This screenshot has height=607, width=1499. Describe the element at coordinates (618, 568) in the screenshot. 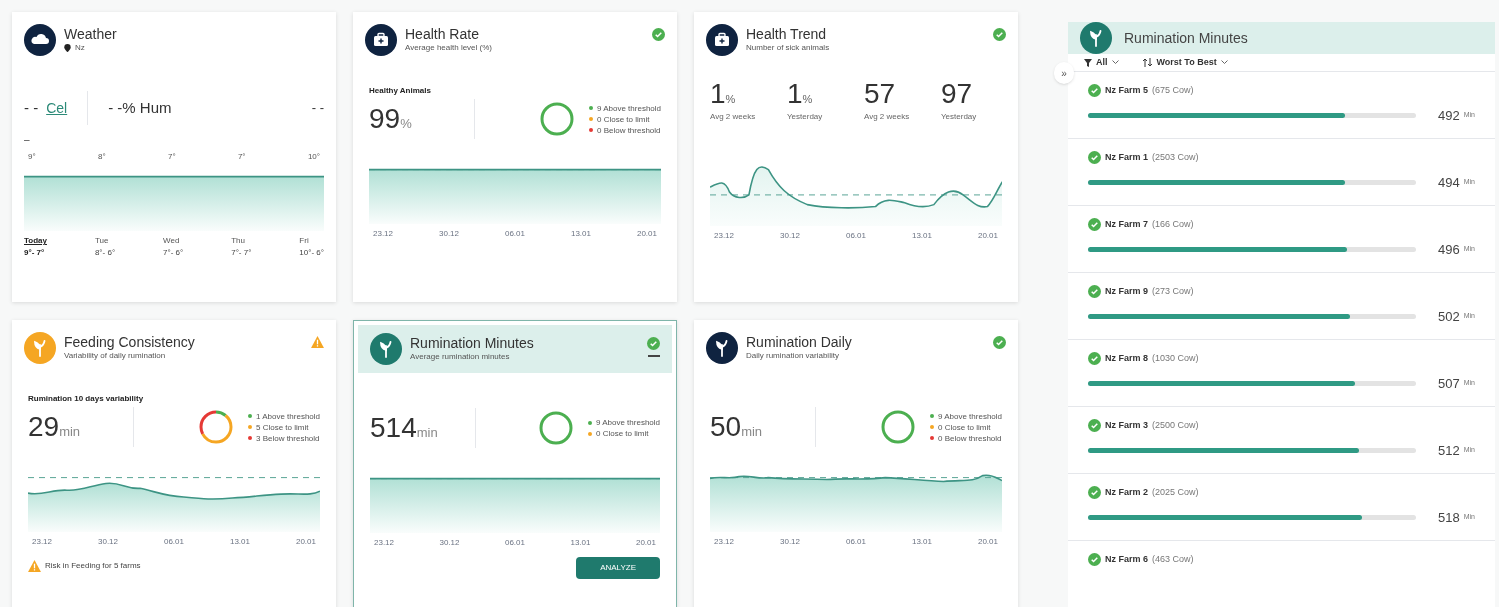

I see `analyze-button: ANALYZE` at that location.